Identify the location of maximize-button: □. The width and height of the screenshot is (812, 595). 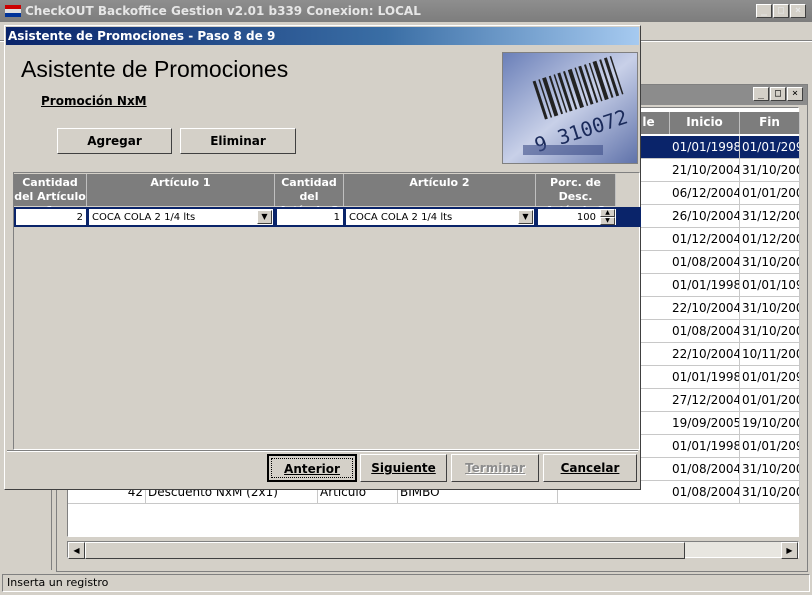
(781, 11).